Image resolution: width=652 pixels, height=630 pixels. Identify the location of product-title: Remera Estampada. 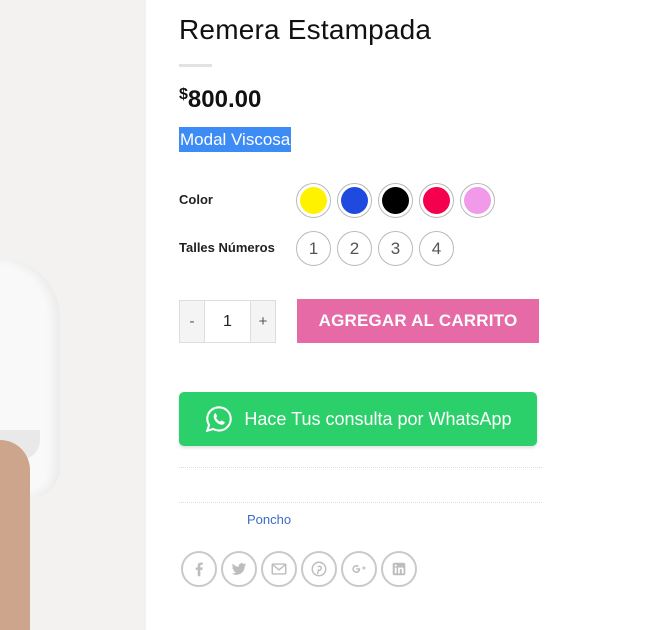
(305, 29).